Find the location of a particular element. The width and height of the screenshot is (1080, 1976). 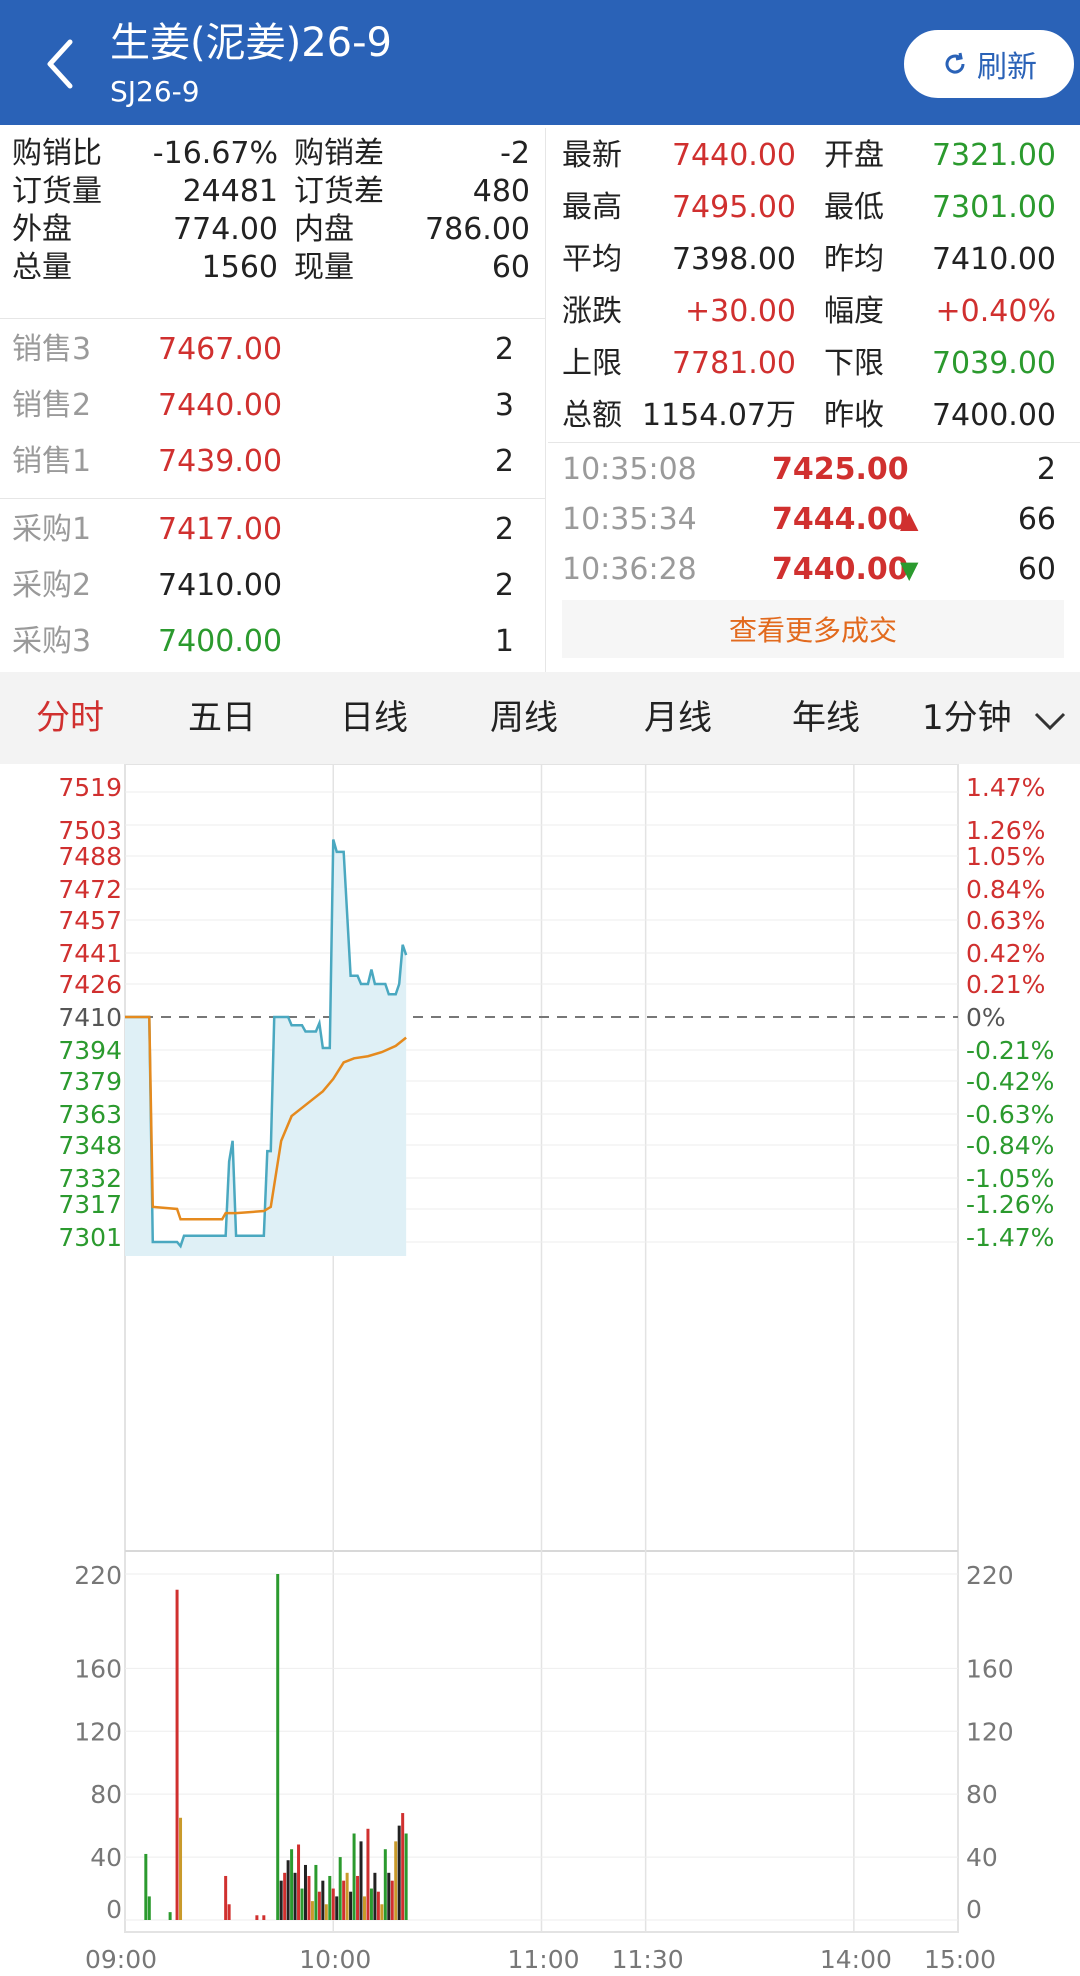

y-axis-left-label: 7317 is located at coordinates (90, 1204).